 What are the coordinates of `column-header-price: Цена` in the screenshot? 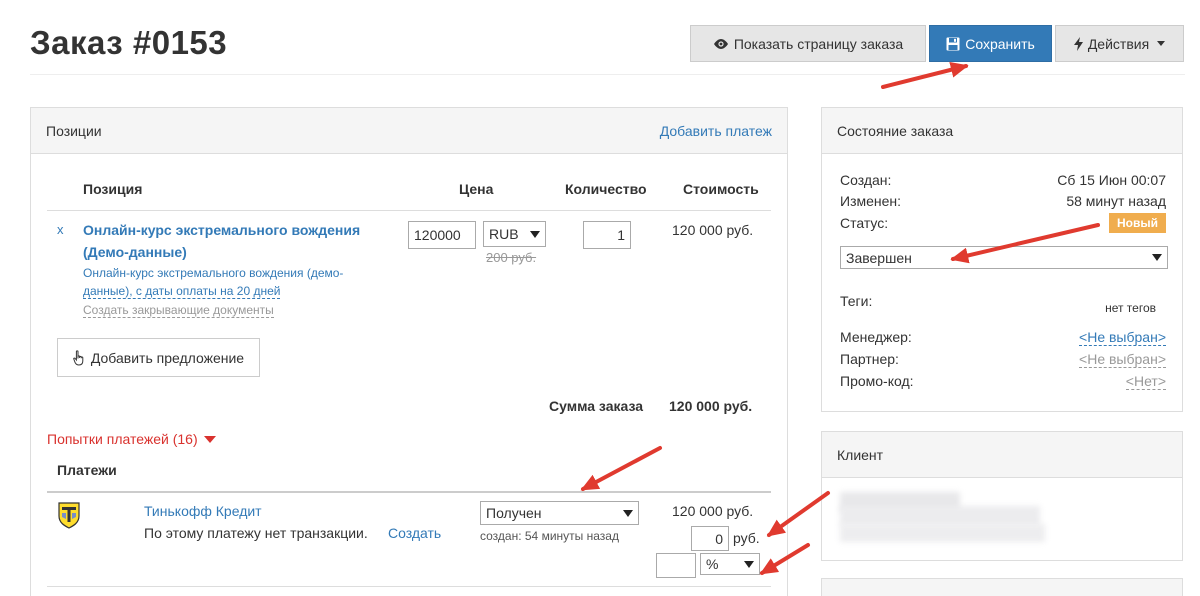 It's located at (476, 189).